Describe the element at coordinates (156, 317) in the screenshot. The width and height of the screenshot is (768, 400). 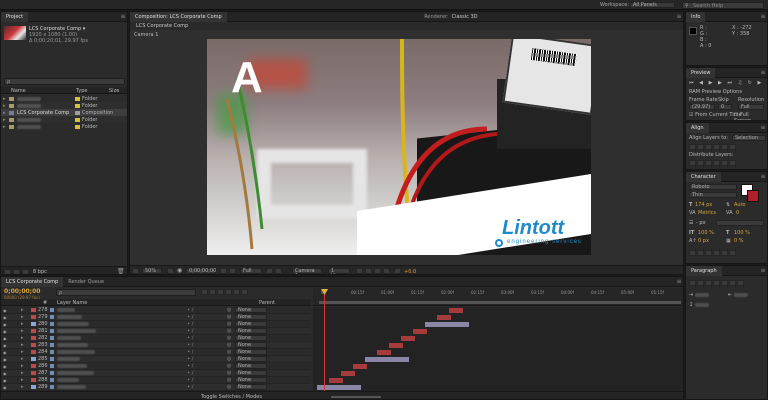
I see `layer-row: ◉ ▸ 279 ∙ ∕ ◎ None` at that location.